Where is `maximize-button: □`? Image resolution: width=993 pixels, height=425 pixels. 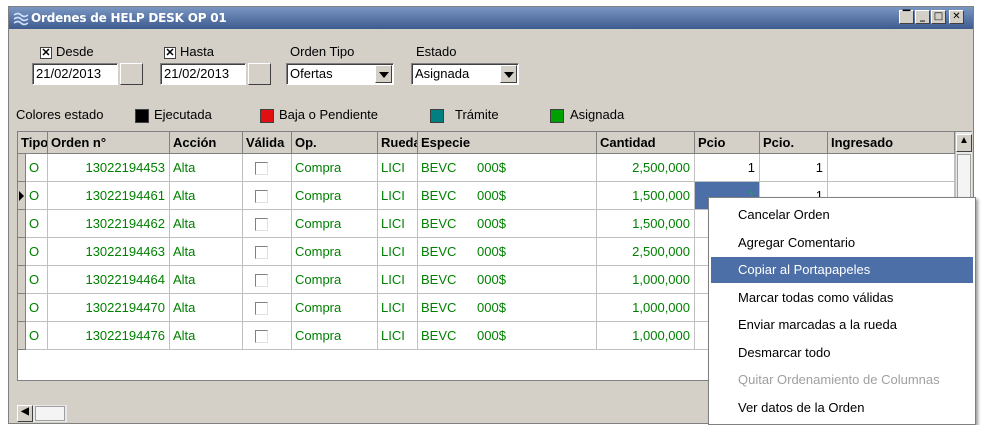
maximize-button: □ is located at coordinates (938, 17).